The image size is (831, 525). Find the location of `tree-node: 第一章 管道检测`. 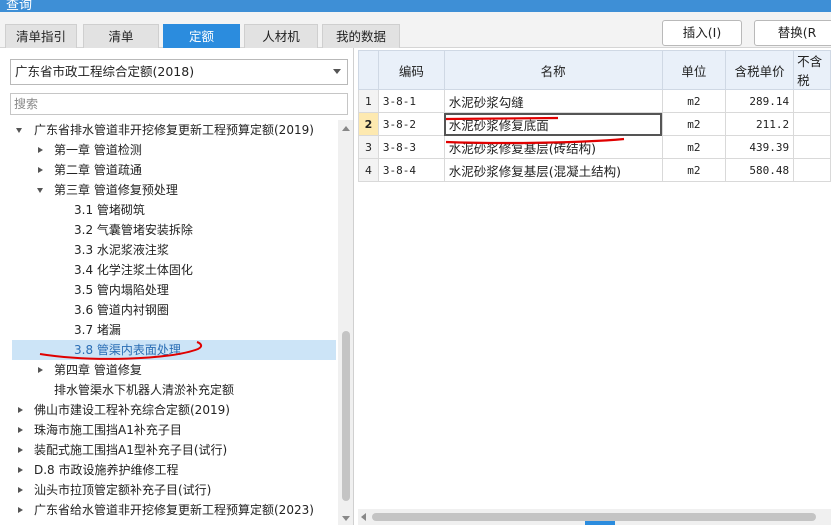

tree-node: 第一章 管道检测 is located at coordinates (175, 150).